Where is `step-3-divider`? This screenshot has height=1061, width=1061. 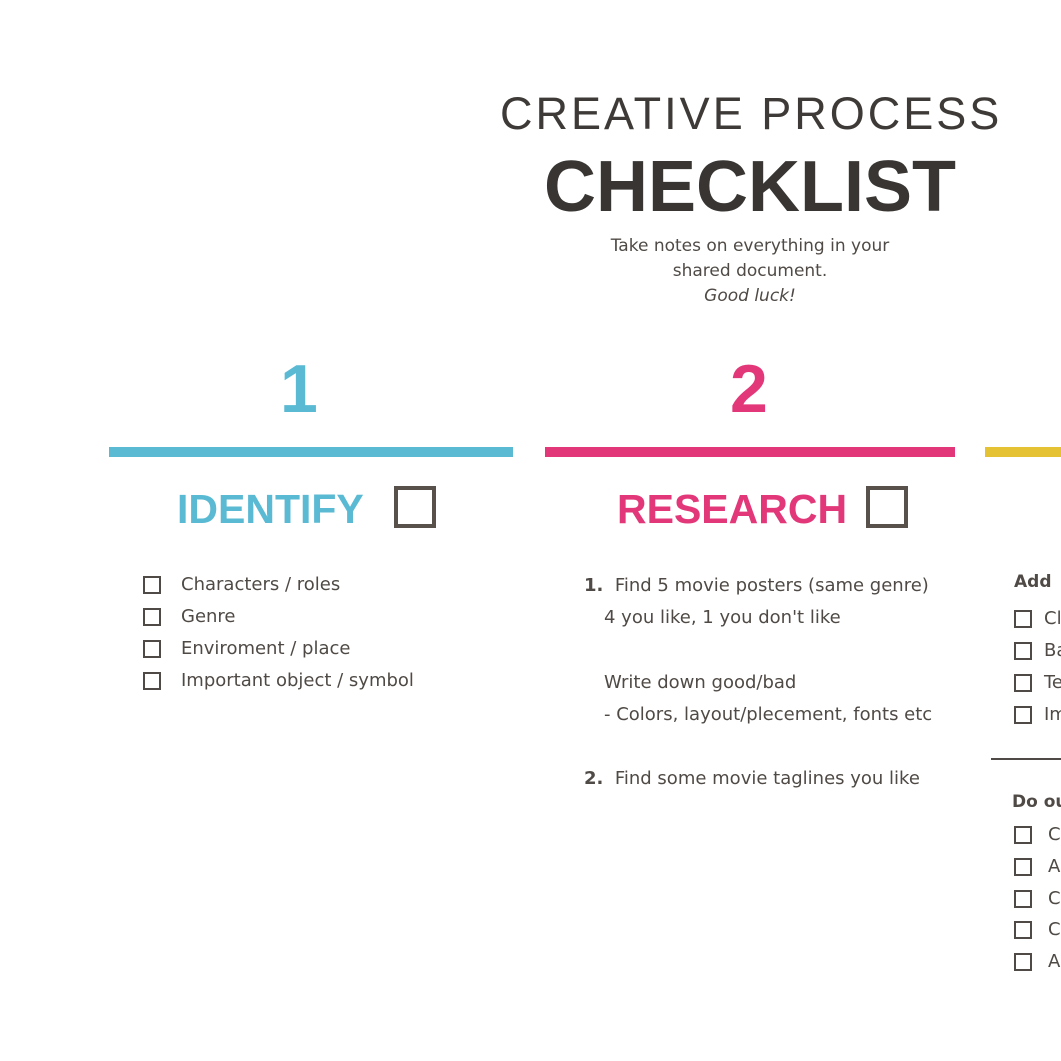 step-3-divider is located at coordinates (1023, 452).